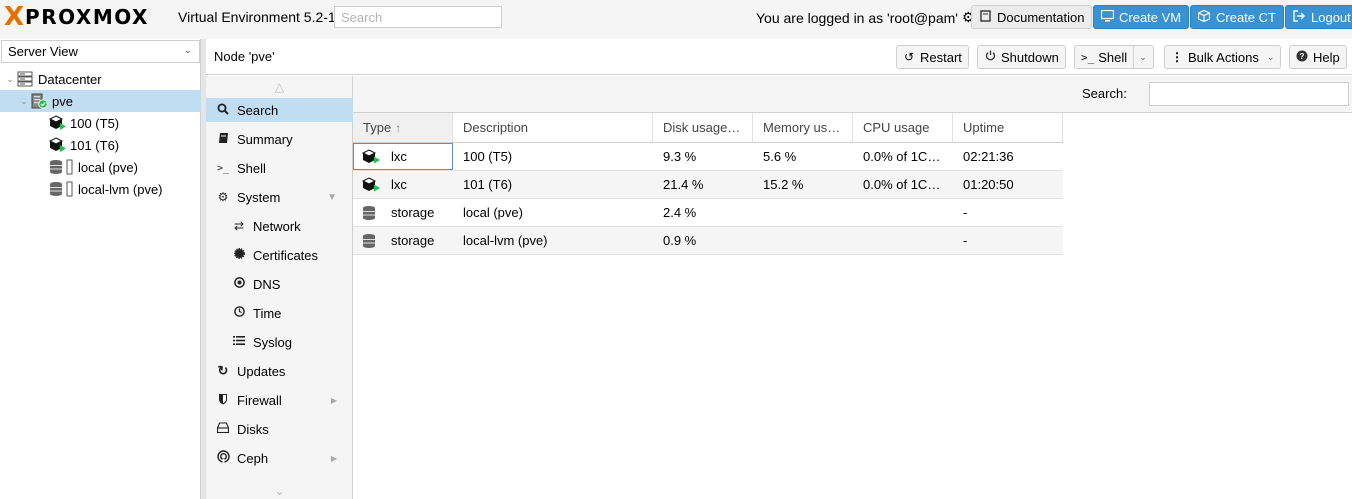  I want to click on menu-item-network: ⇄ Network, so click(279, 226).